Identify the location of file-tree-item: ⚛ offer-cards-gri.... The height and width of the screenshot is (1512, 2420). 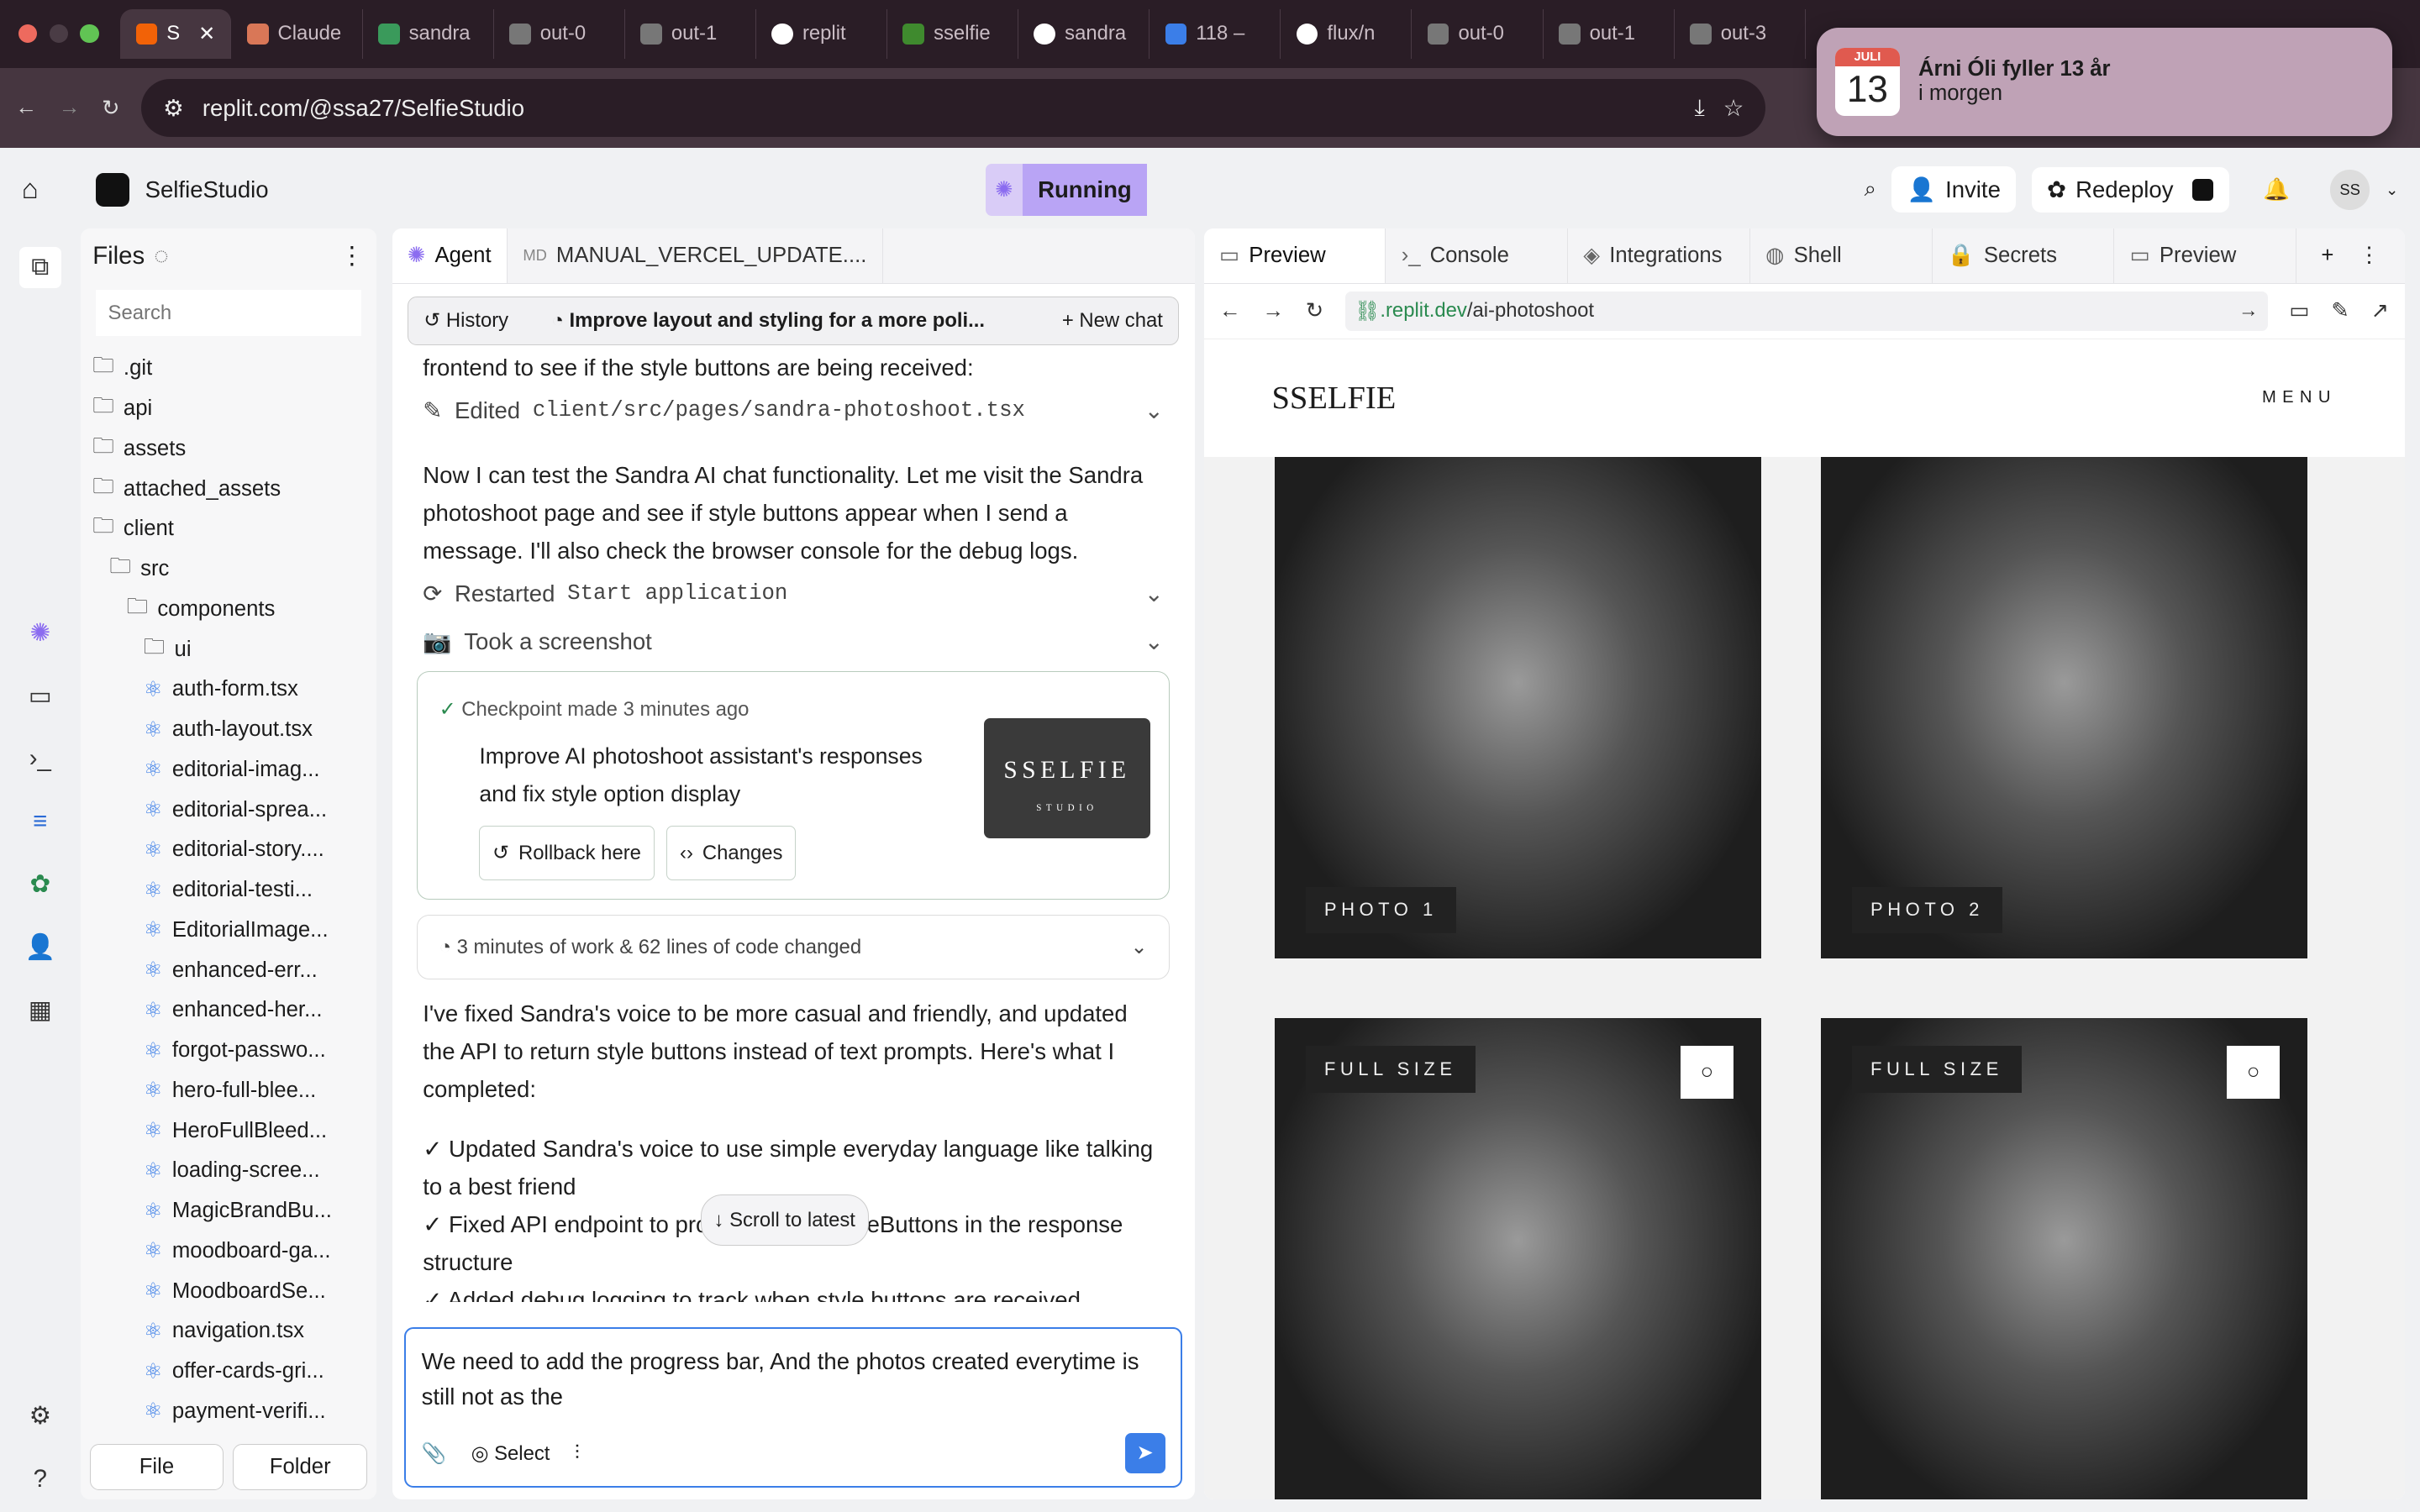
(234, 1372).